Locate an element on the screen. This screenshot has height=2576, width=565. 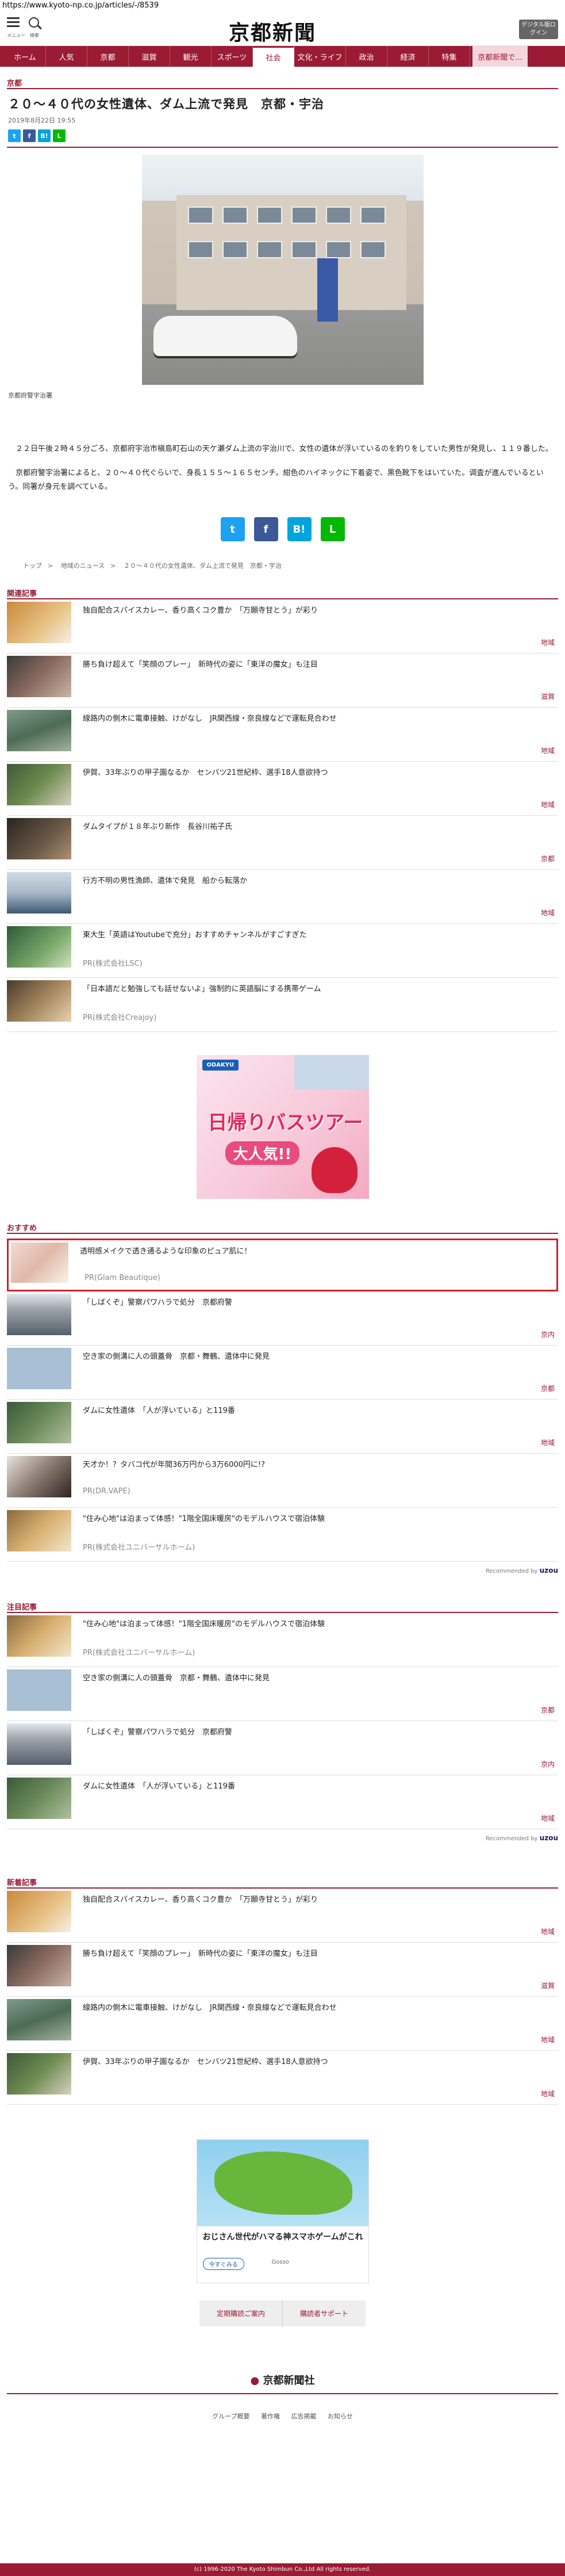
chumoku-heading: 注目記事 is located at coordinates (22, 1607).